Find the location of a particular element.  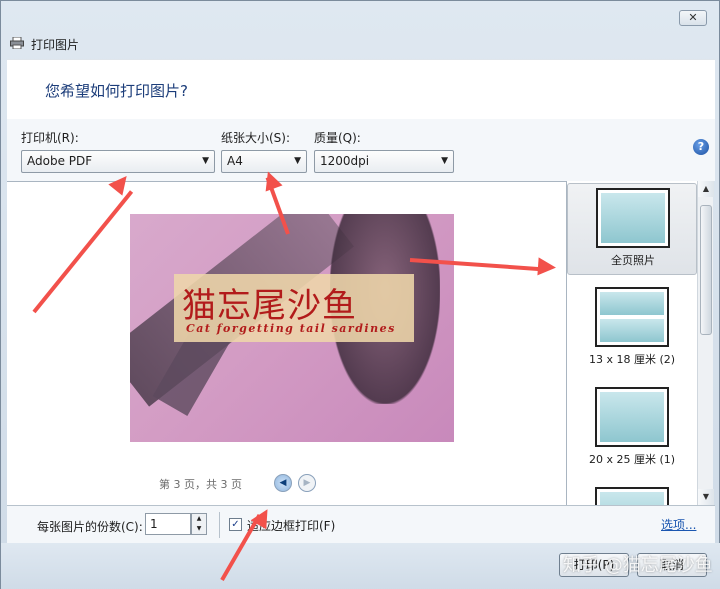

window-title: 打印图片 is located at coordinates (55, 45).